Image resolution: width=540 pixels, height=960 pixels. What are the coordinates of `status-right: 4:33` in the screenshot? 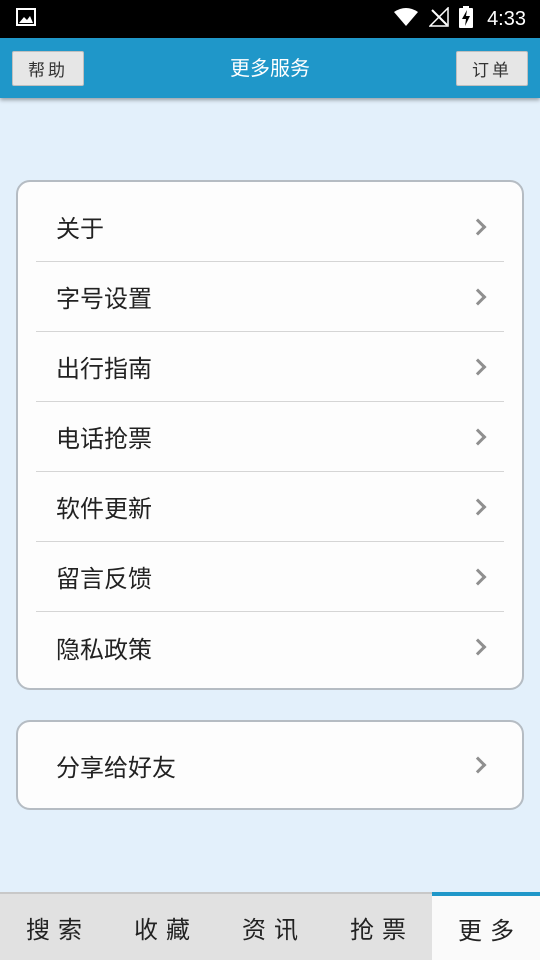 It's located at (459, 19).